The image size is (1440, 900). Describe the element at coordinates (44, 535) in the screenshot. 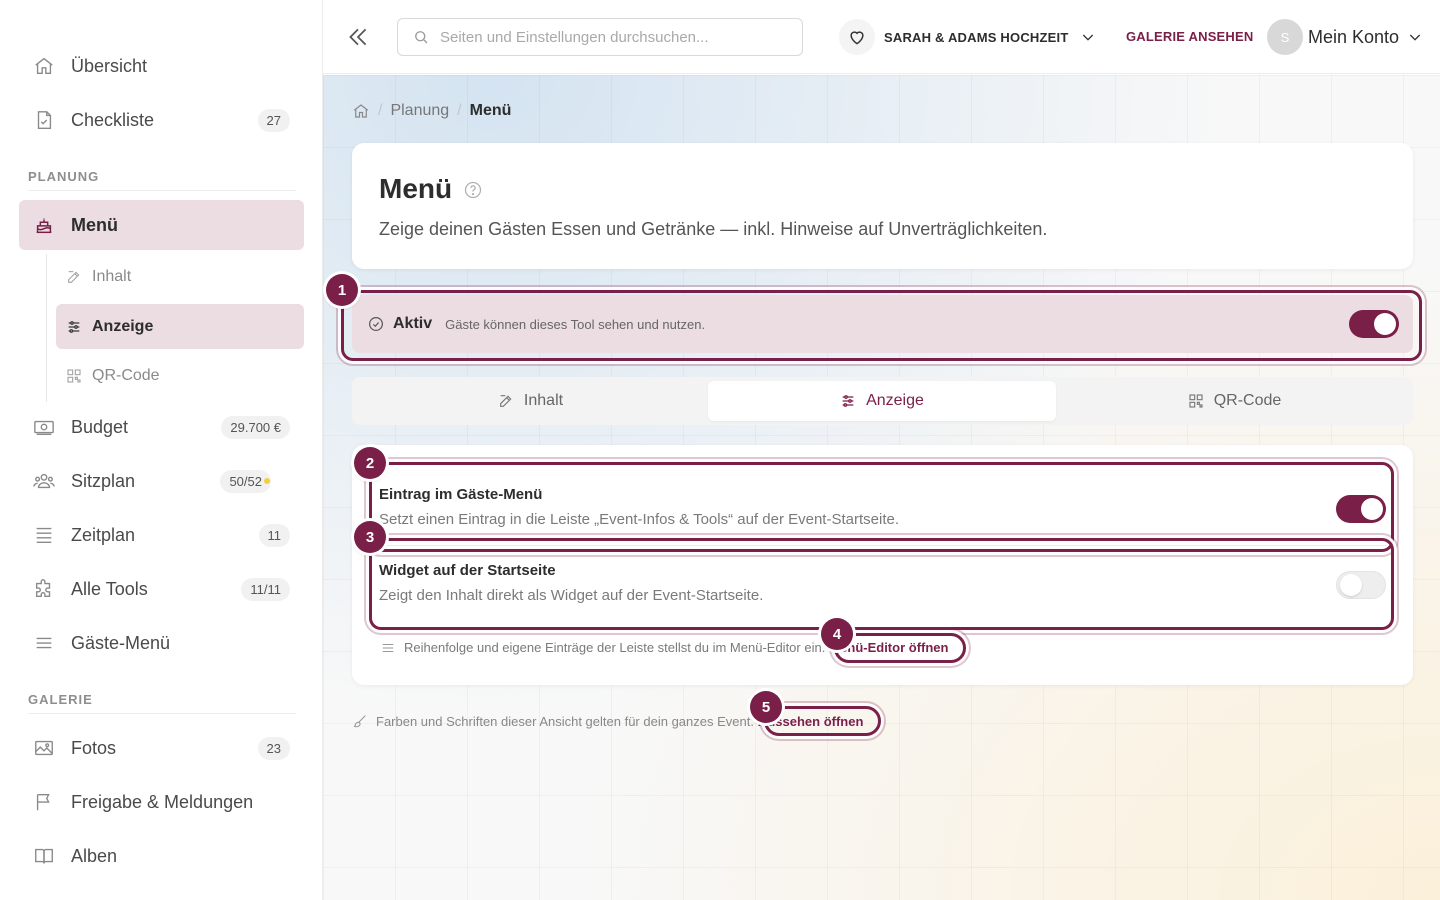

I see `list-icon` at that location.